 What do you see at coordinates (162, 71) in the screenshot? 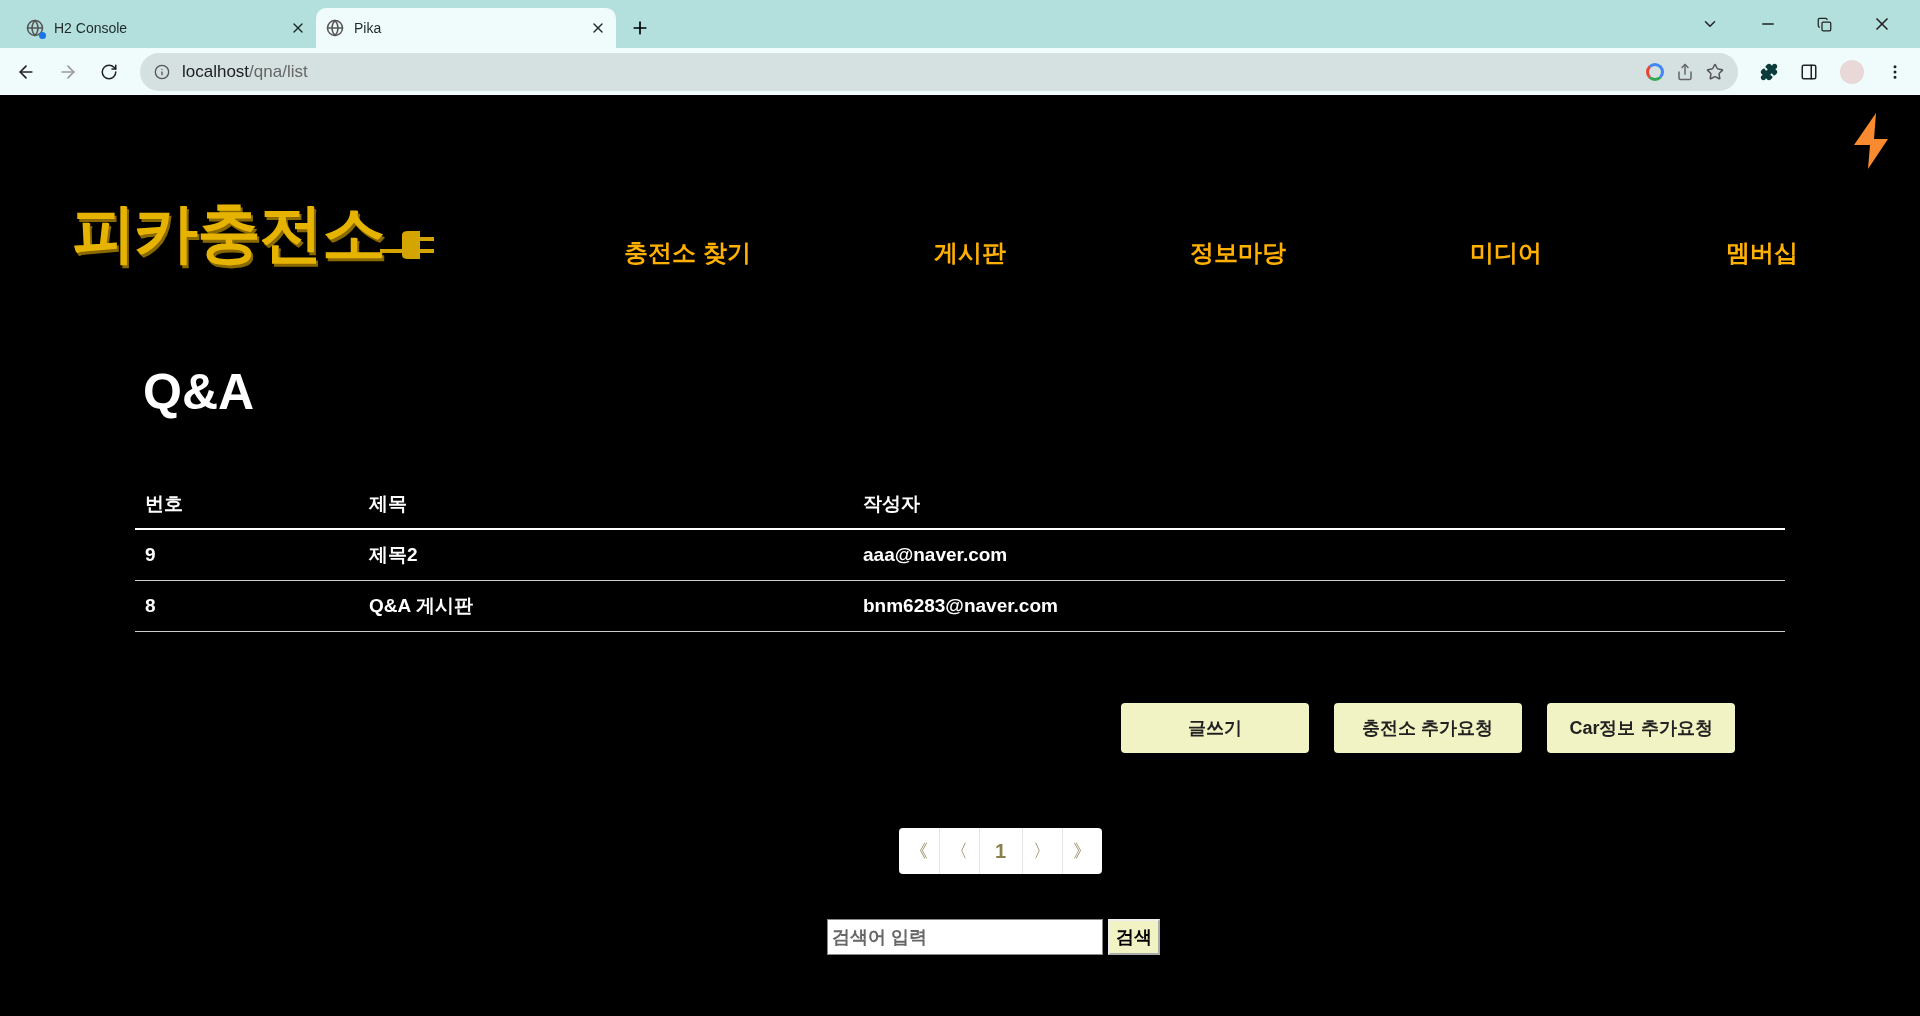
I see `info-icon` at bounding box center [162, 71].